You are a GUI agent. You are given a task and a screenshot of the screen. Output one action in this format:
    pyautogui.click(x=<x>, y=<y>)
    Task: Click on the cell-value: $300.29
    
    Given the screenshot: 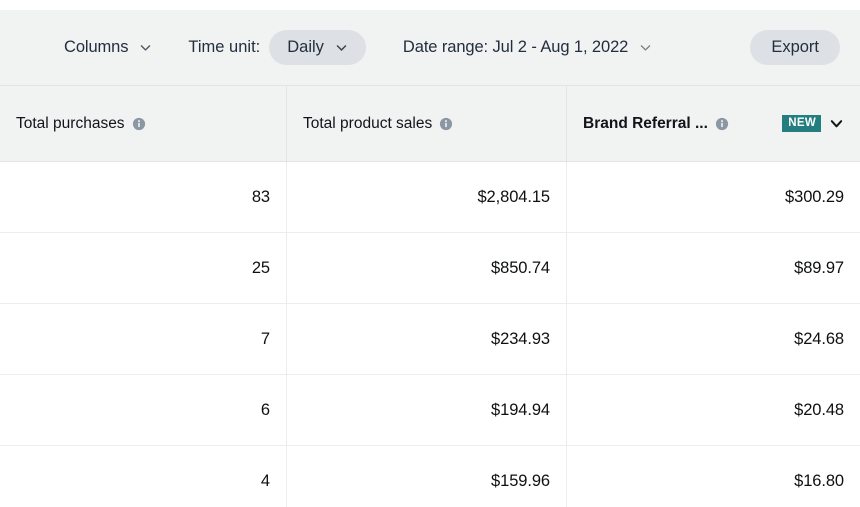 What is the action you would take?
    pyautogui.click(x=814, y=196)
    